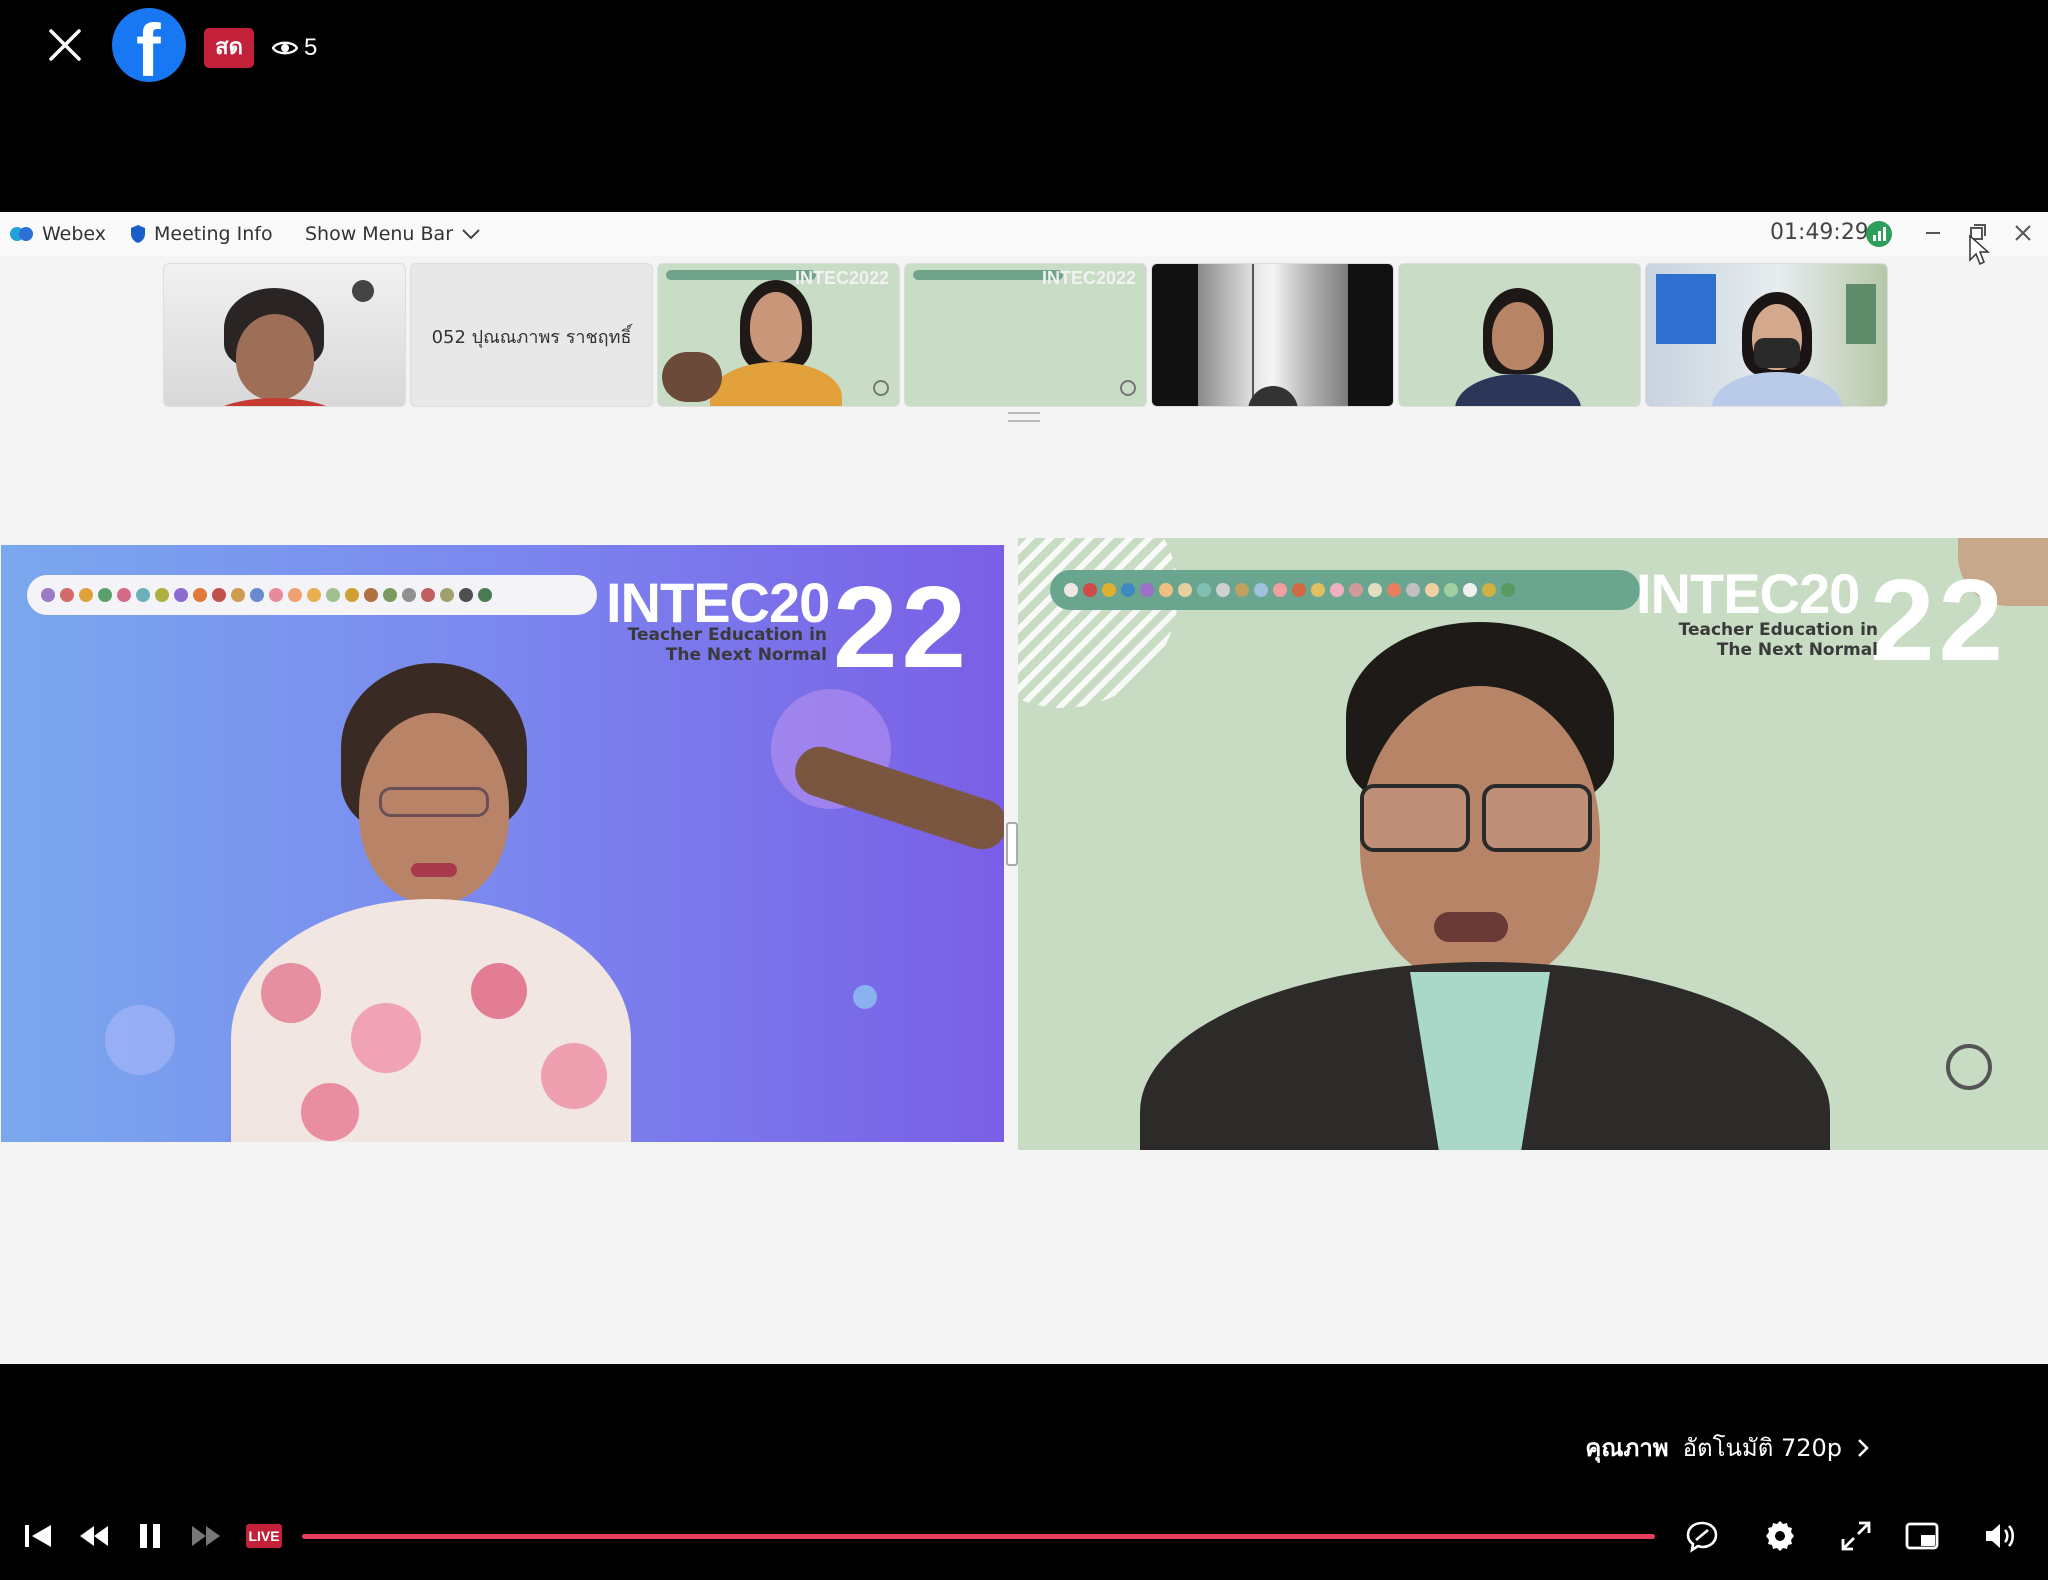  What do you see at coordinates (206, 1536) in the screenshot?
I see `fast-forward-icon` at bounding box center [206, 1536].